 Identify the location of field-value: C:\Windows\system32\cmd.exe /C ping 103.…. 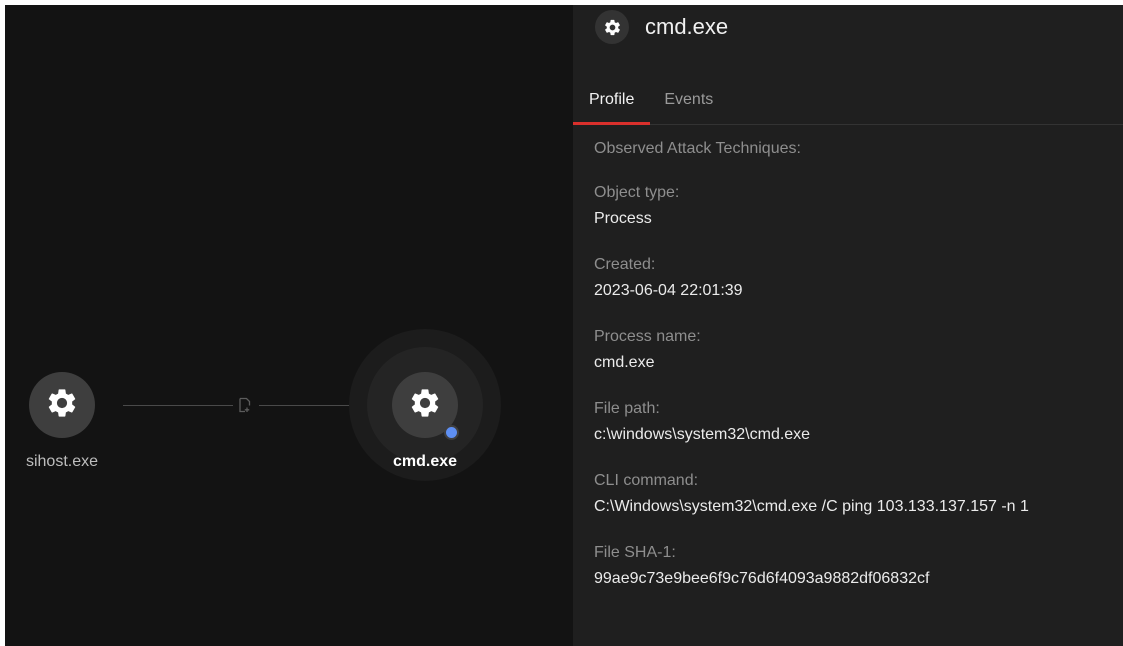
(811, 506).